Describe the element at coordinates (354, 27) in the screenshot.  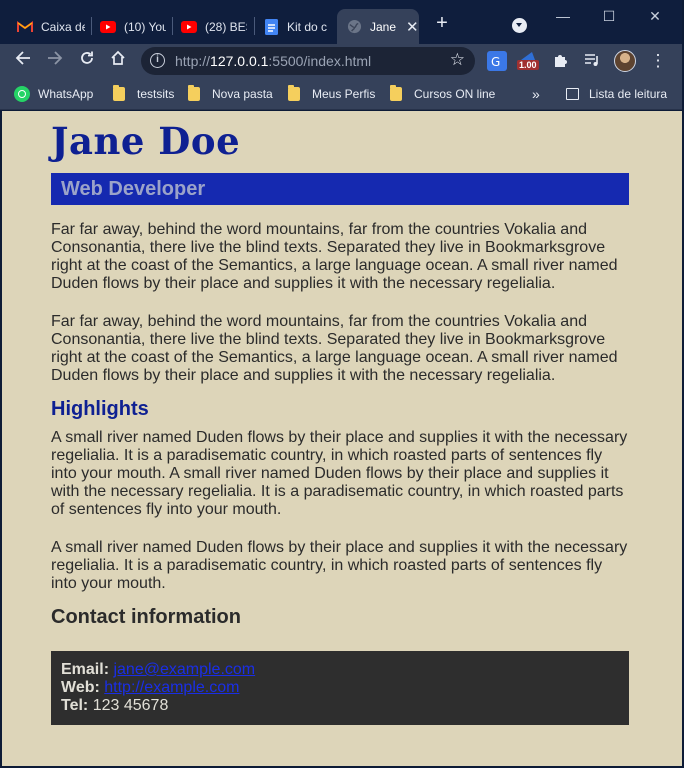
I see `globe-icon` at that location.